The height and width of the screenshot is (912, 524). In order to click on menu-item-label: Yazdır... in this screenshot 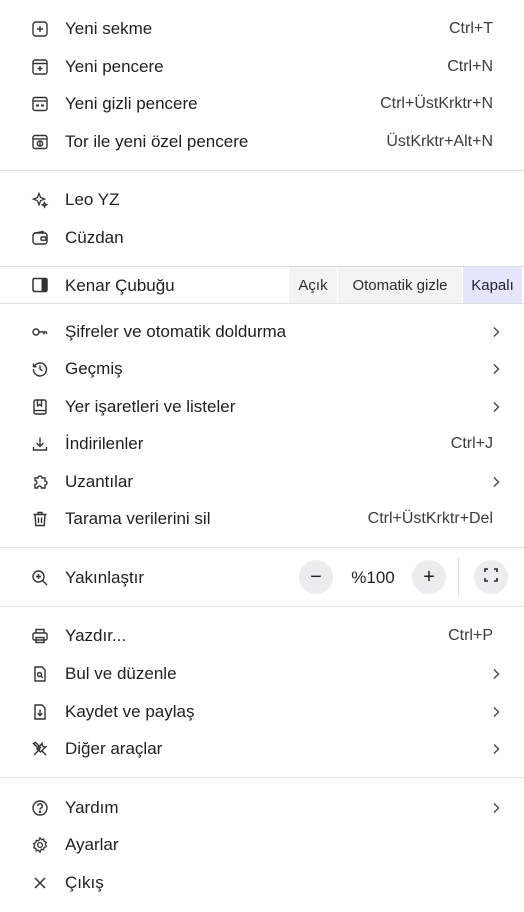, I will do `click(96, 635)`.